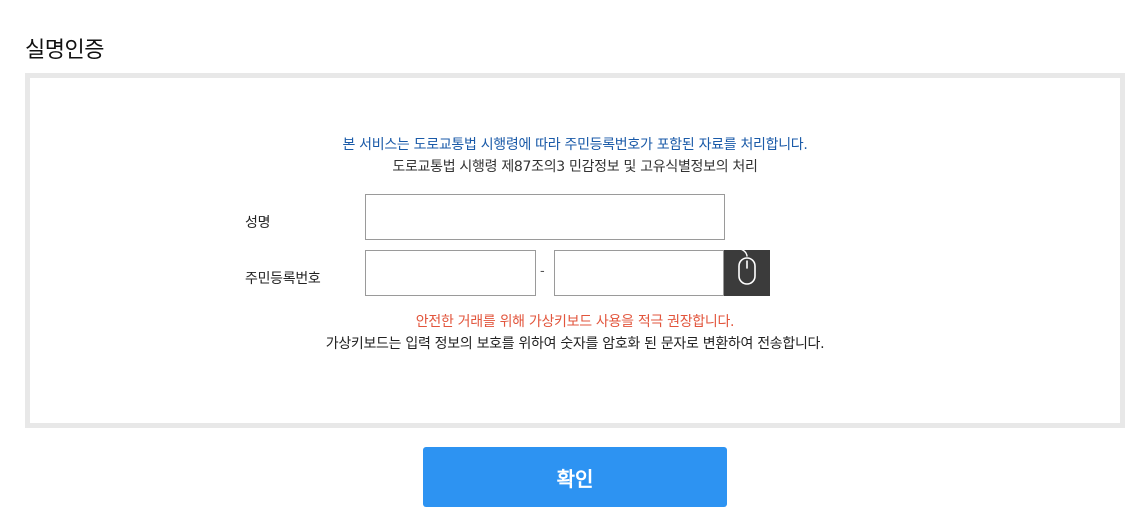 Image resolution: width=1147 pixels, height=532 pixels. I want to click on confirm-button: 확인, so click(575, 477).